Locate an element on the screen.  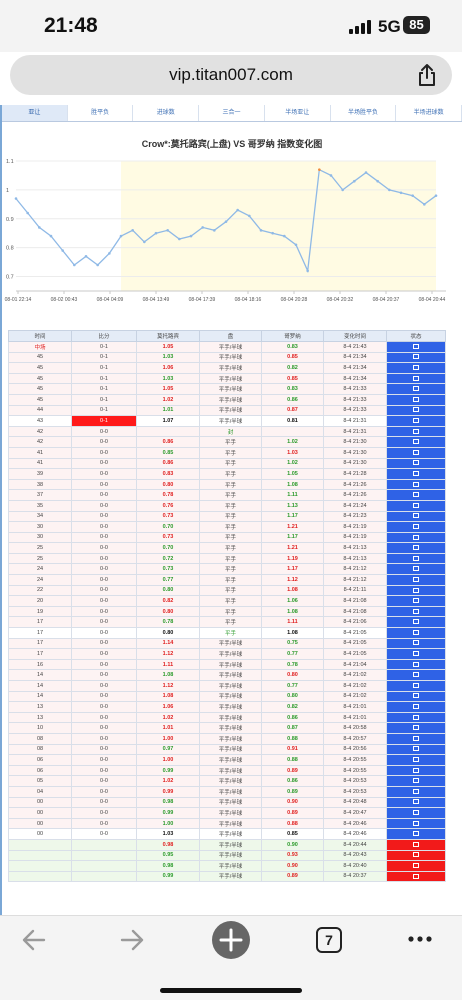
table-row: 45 0-1 1.03 平手/半球 0.85 8-4 21:34 is located at coordinates (227, 378).